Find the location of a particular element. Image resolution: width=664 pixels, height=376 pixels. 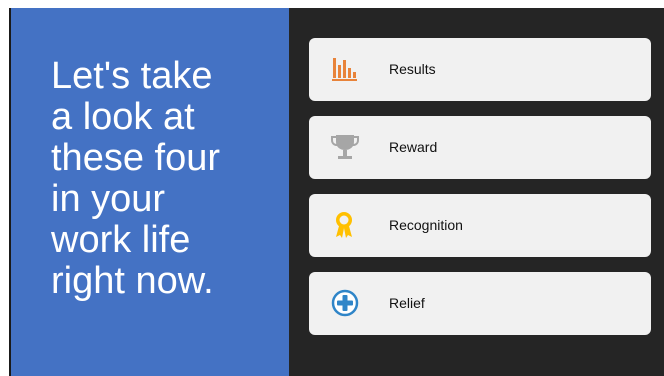

panel-edge is located at coordinates (10, 192).